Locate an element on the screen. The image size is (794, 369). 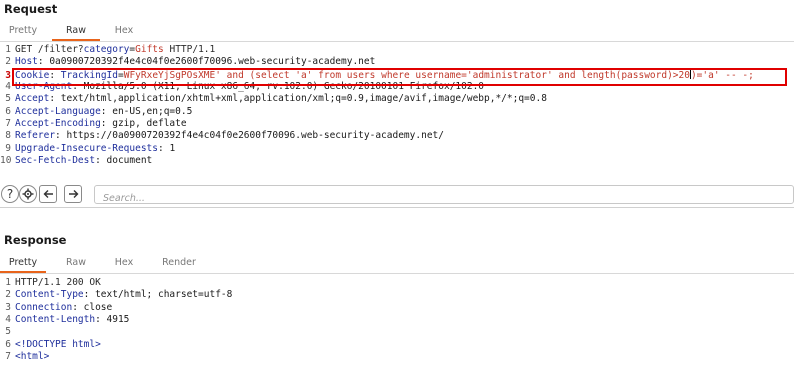
code-token: HTTP/1.1 is located at coordinates (189, 49).